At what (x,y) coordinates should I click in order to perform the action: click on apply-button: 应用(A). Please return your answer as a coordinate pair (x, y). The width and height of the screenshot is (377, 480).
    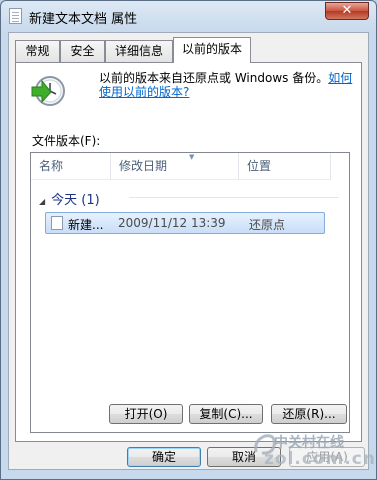
    Looking at the image, I should click on (327, 457).